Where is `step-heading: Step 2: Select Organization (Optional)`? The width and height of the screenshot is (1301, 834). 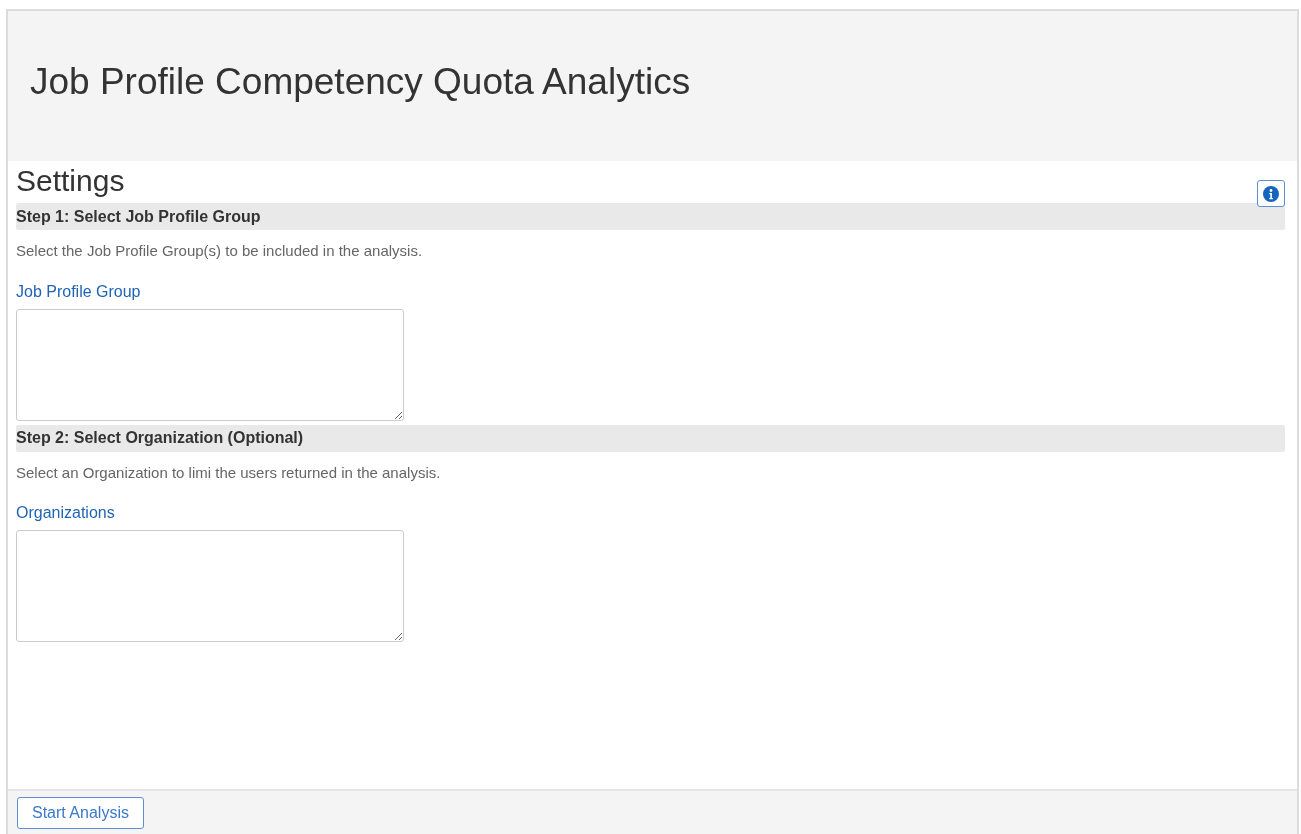 step-heading: Step 2: Select Organization (Optional) is located at coordinates (160, 438).